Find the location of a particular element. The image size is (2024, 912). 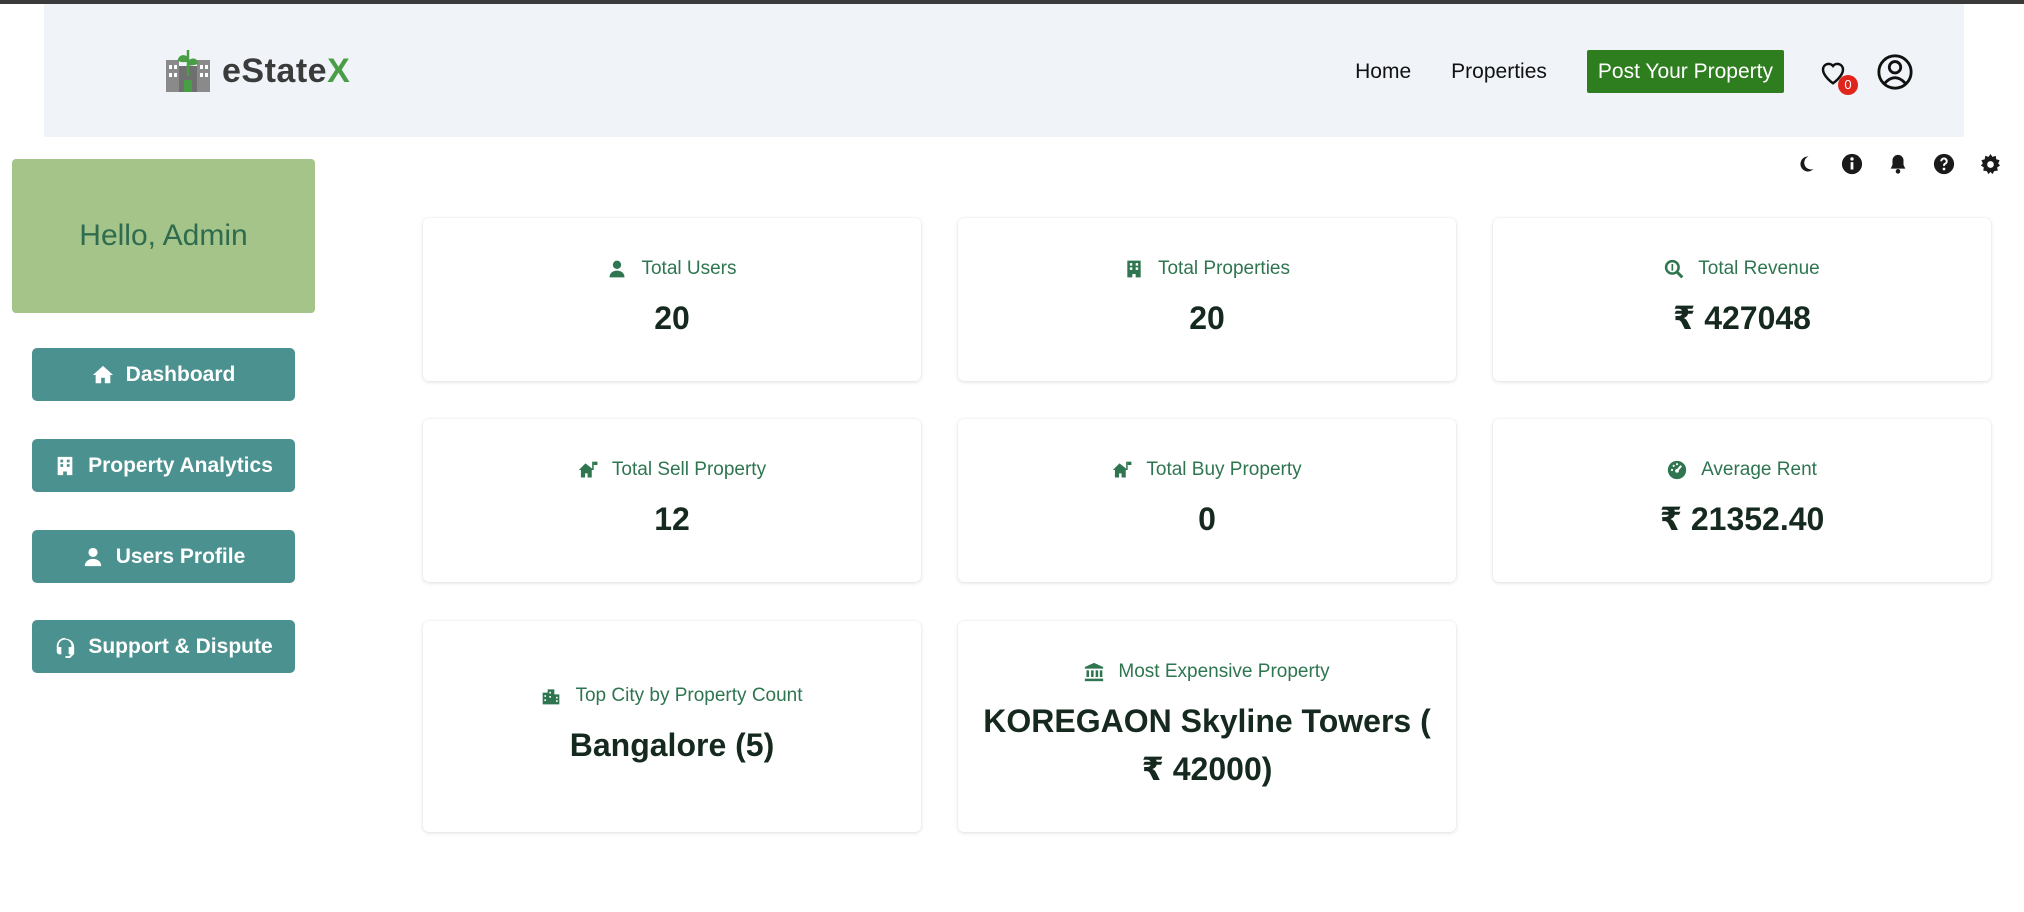

brand-logo: eStateX is located at coordinates (257, 71).